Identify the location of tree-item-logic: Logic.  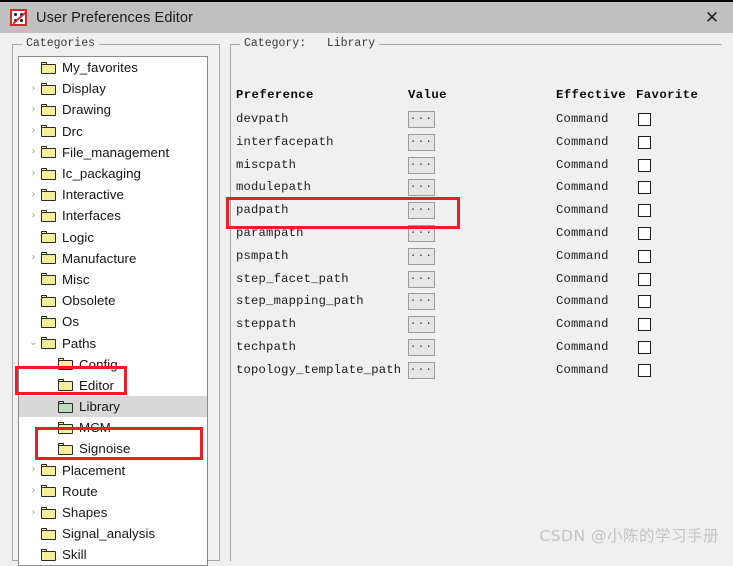
(113, 237).